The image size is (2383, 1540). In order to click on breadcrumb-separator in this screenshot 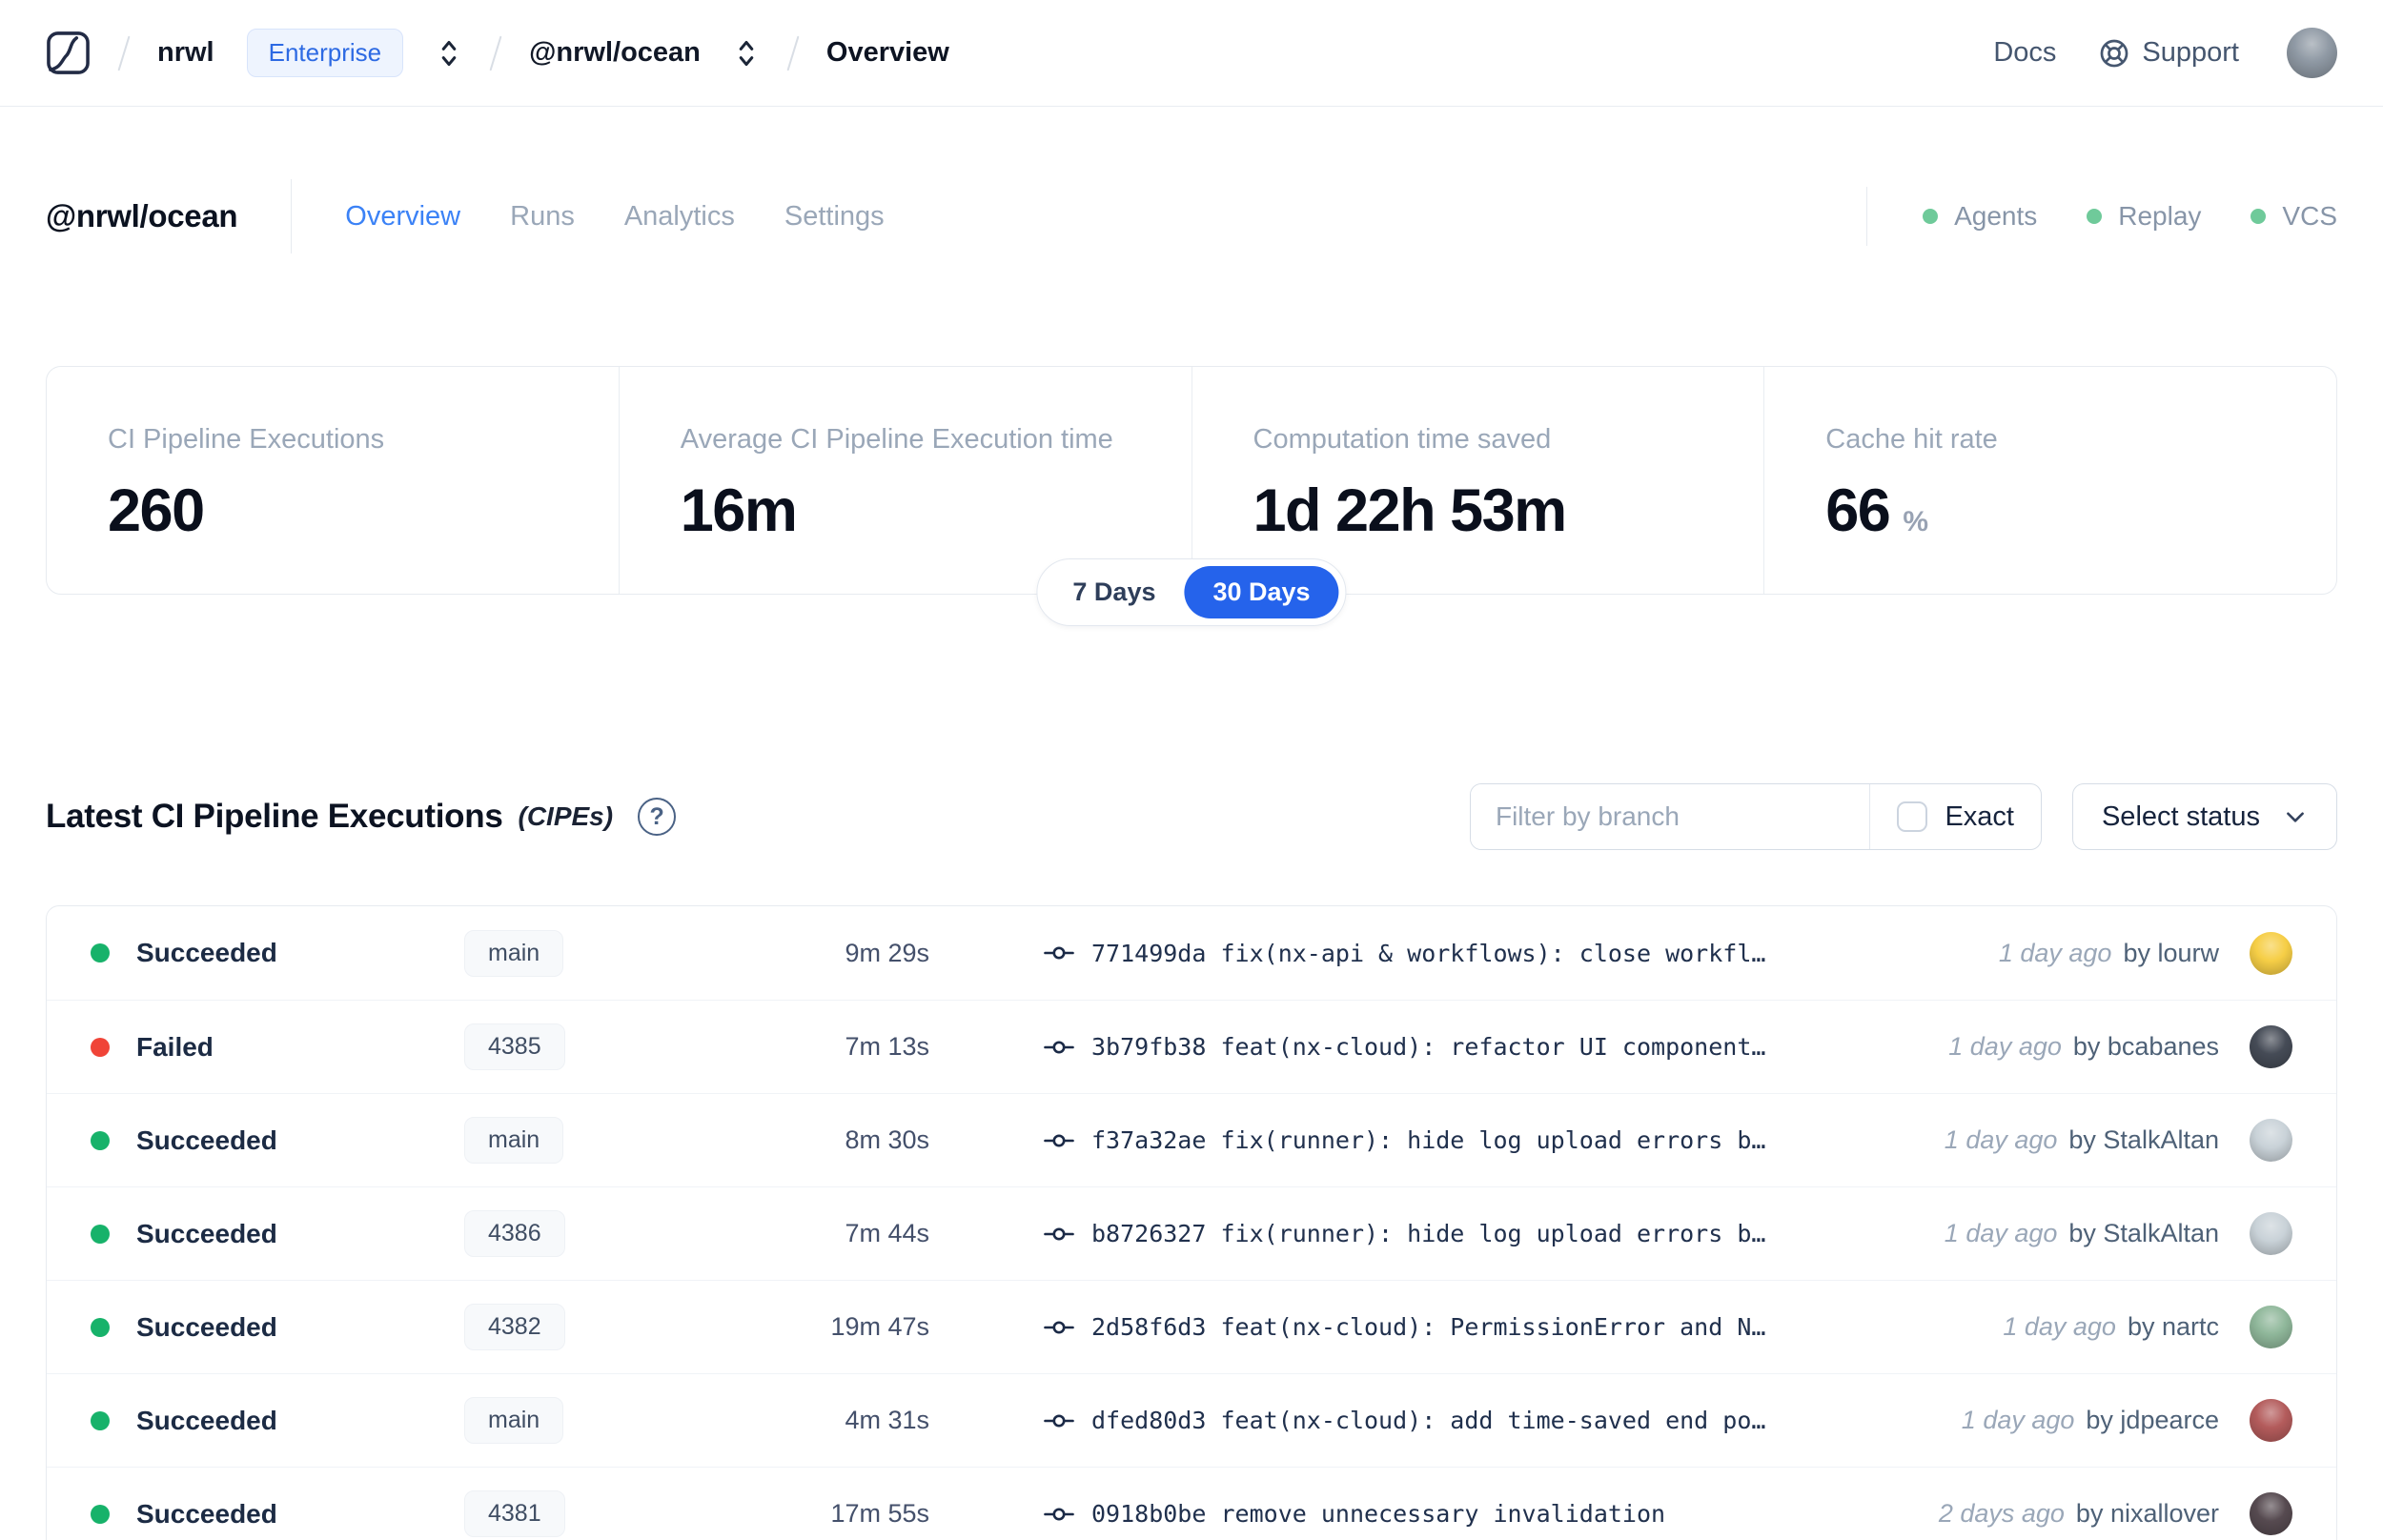, I will do `click(124, 53)`.